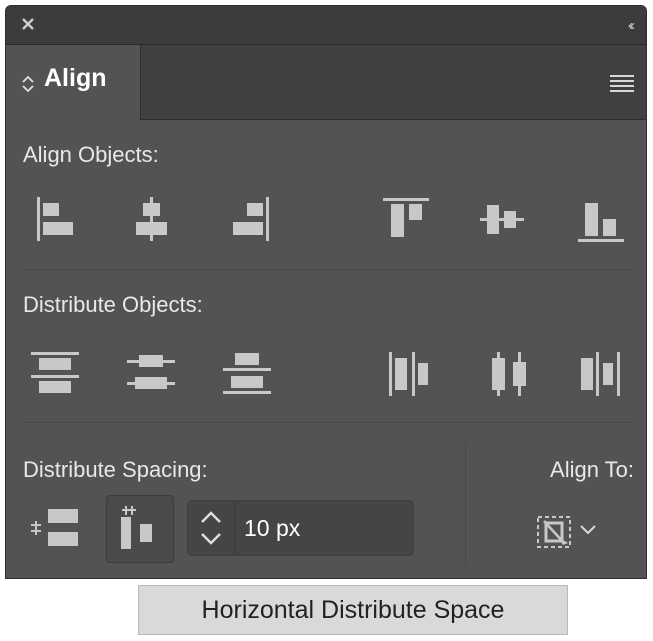 The width and height of the screenshot is (653, 641). What do you see at coordinates (465, 504) in the screenshot?
I see `vertical-divider` at bounding box center [465, 504].